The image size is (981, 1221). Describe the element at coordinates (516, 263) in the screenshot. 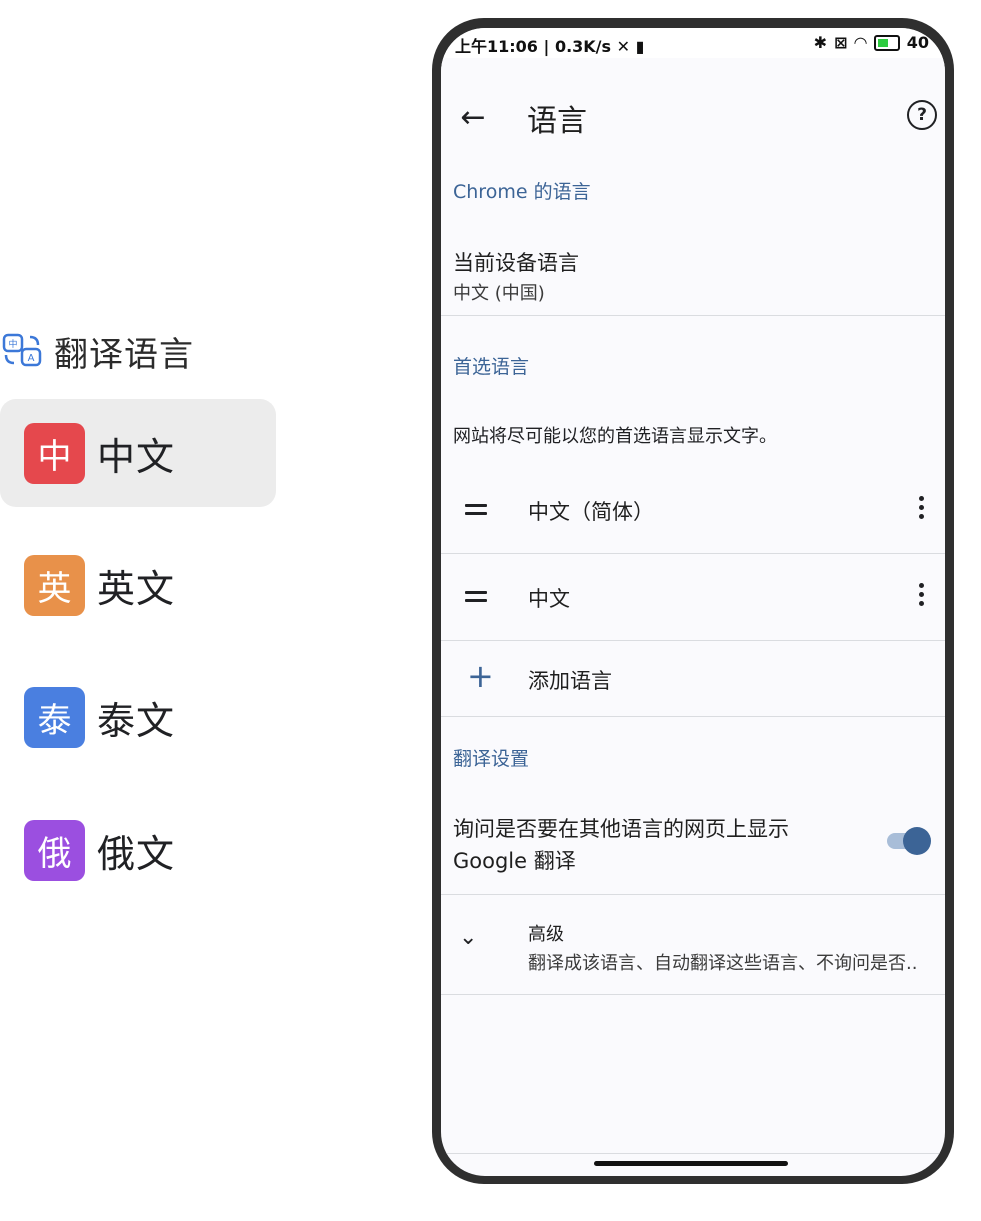

I see `device-language-title: 当前设备语言` at that location.